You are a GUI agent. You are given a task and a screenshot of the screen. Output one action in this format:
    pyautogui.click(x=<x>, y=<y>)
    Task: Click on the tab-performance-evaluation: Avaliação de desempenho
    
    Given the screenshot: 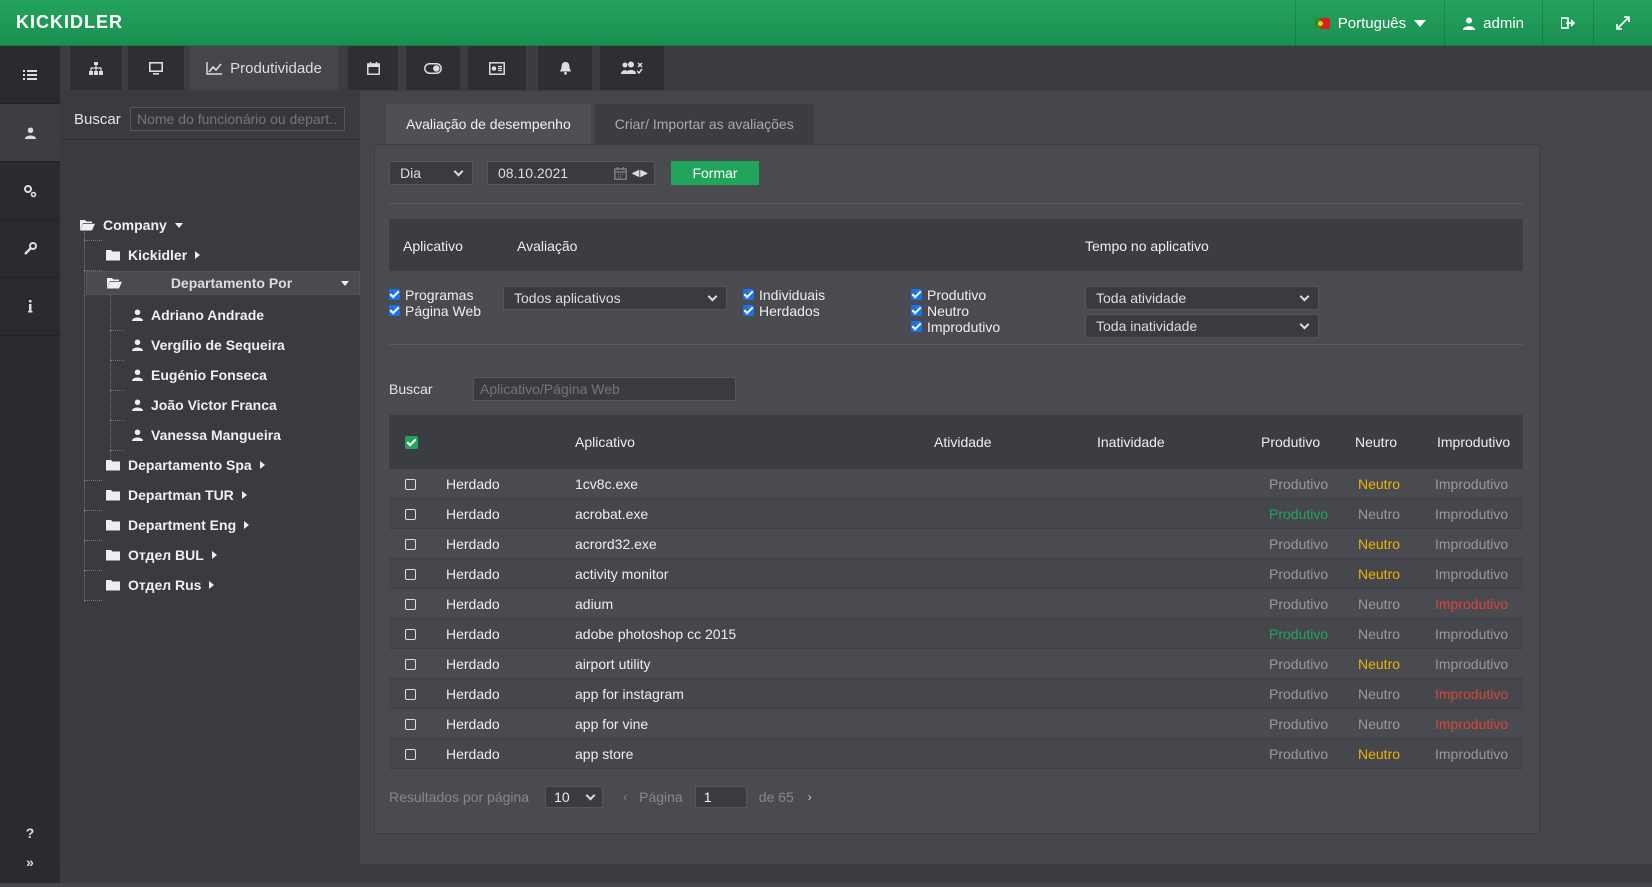 What is the action you would take?
    pyautogui.click(x=488, y=124)
    